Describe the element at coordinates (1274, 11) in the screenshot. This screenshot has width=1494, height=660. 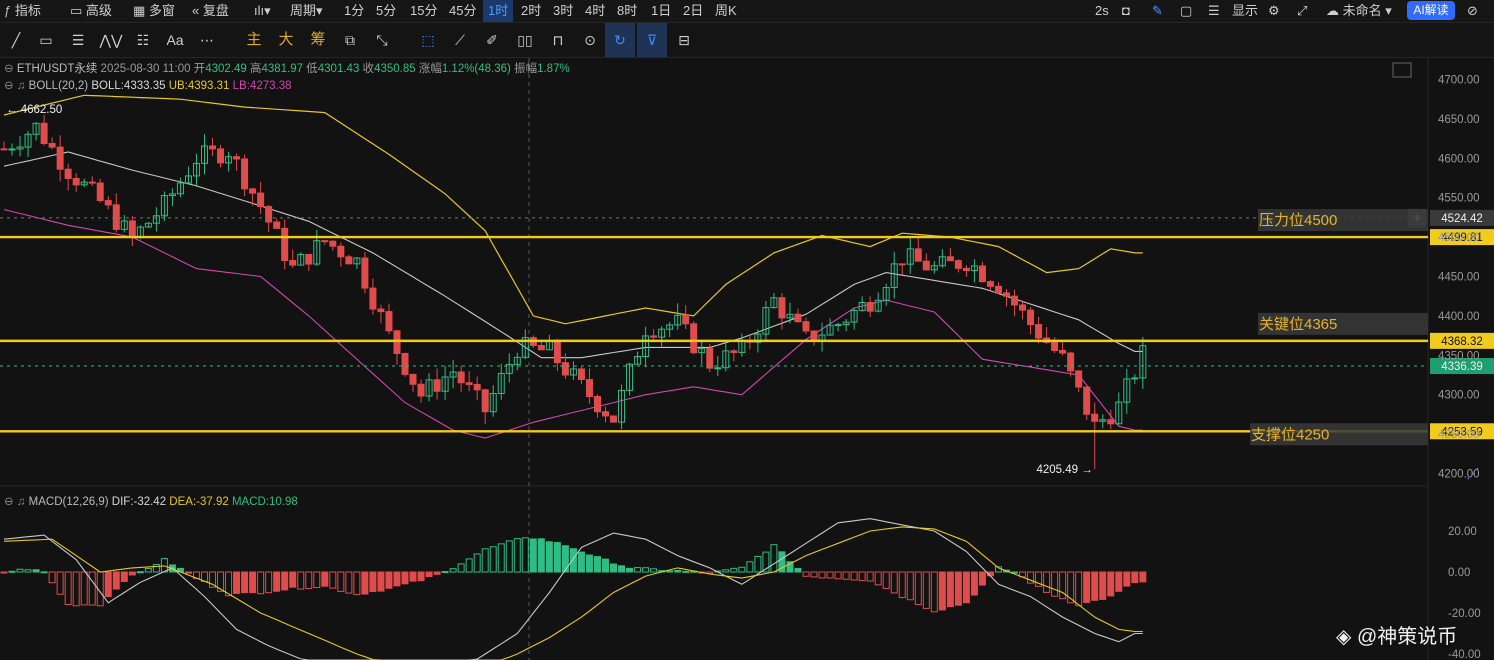
I see `gear-icon: ⚙` at that location.